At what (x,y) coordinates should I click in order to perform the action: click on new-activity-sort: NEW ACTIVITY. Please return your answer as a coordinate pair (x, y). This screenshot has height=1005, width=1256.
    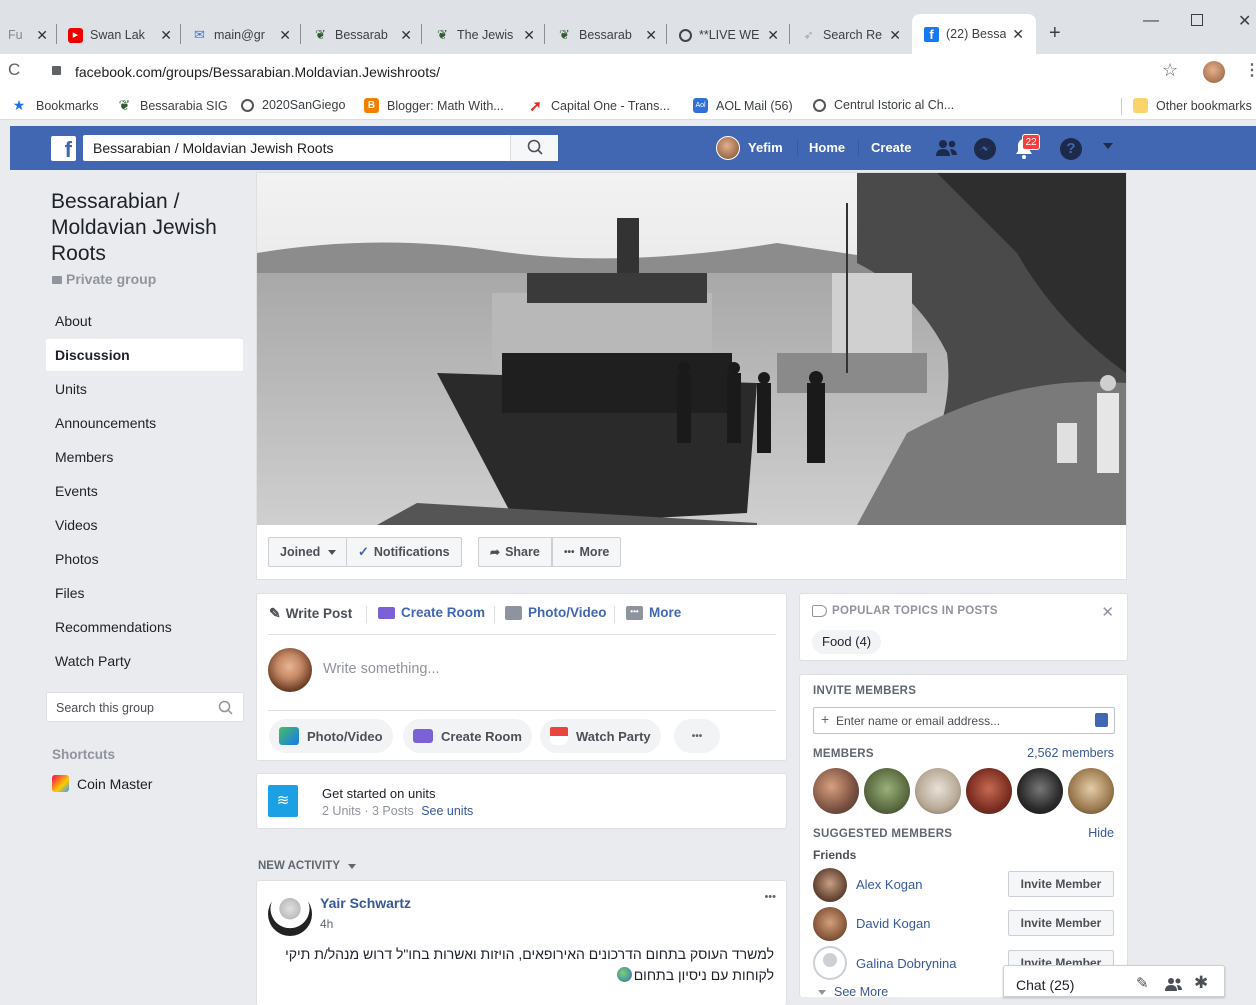
    Looking at the image, I should click on (307, 866).